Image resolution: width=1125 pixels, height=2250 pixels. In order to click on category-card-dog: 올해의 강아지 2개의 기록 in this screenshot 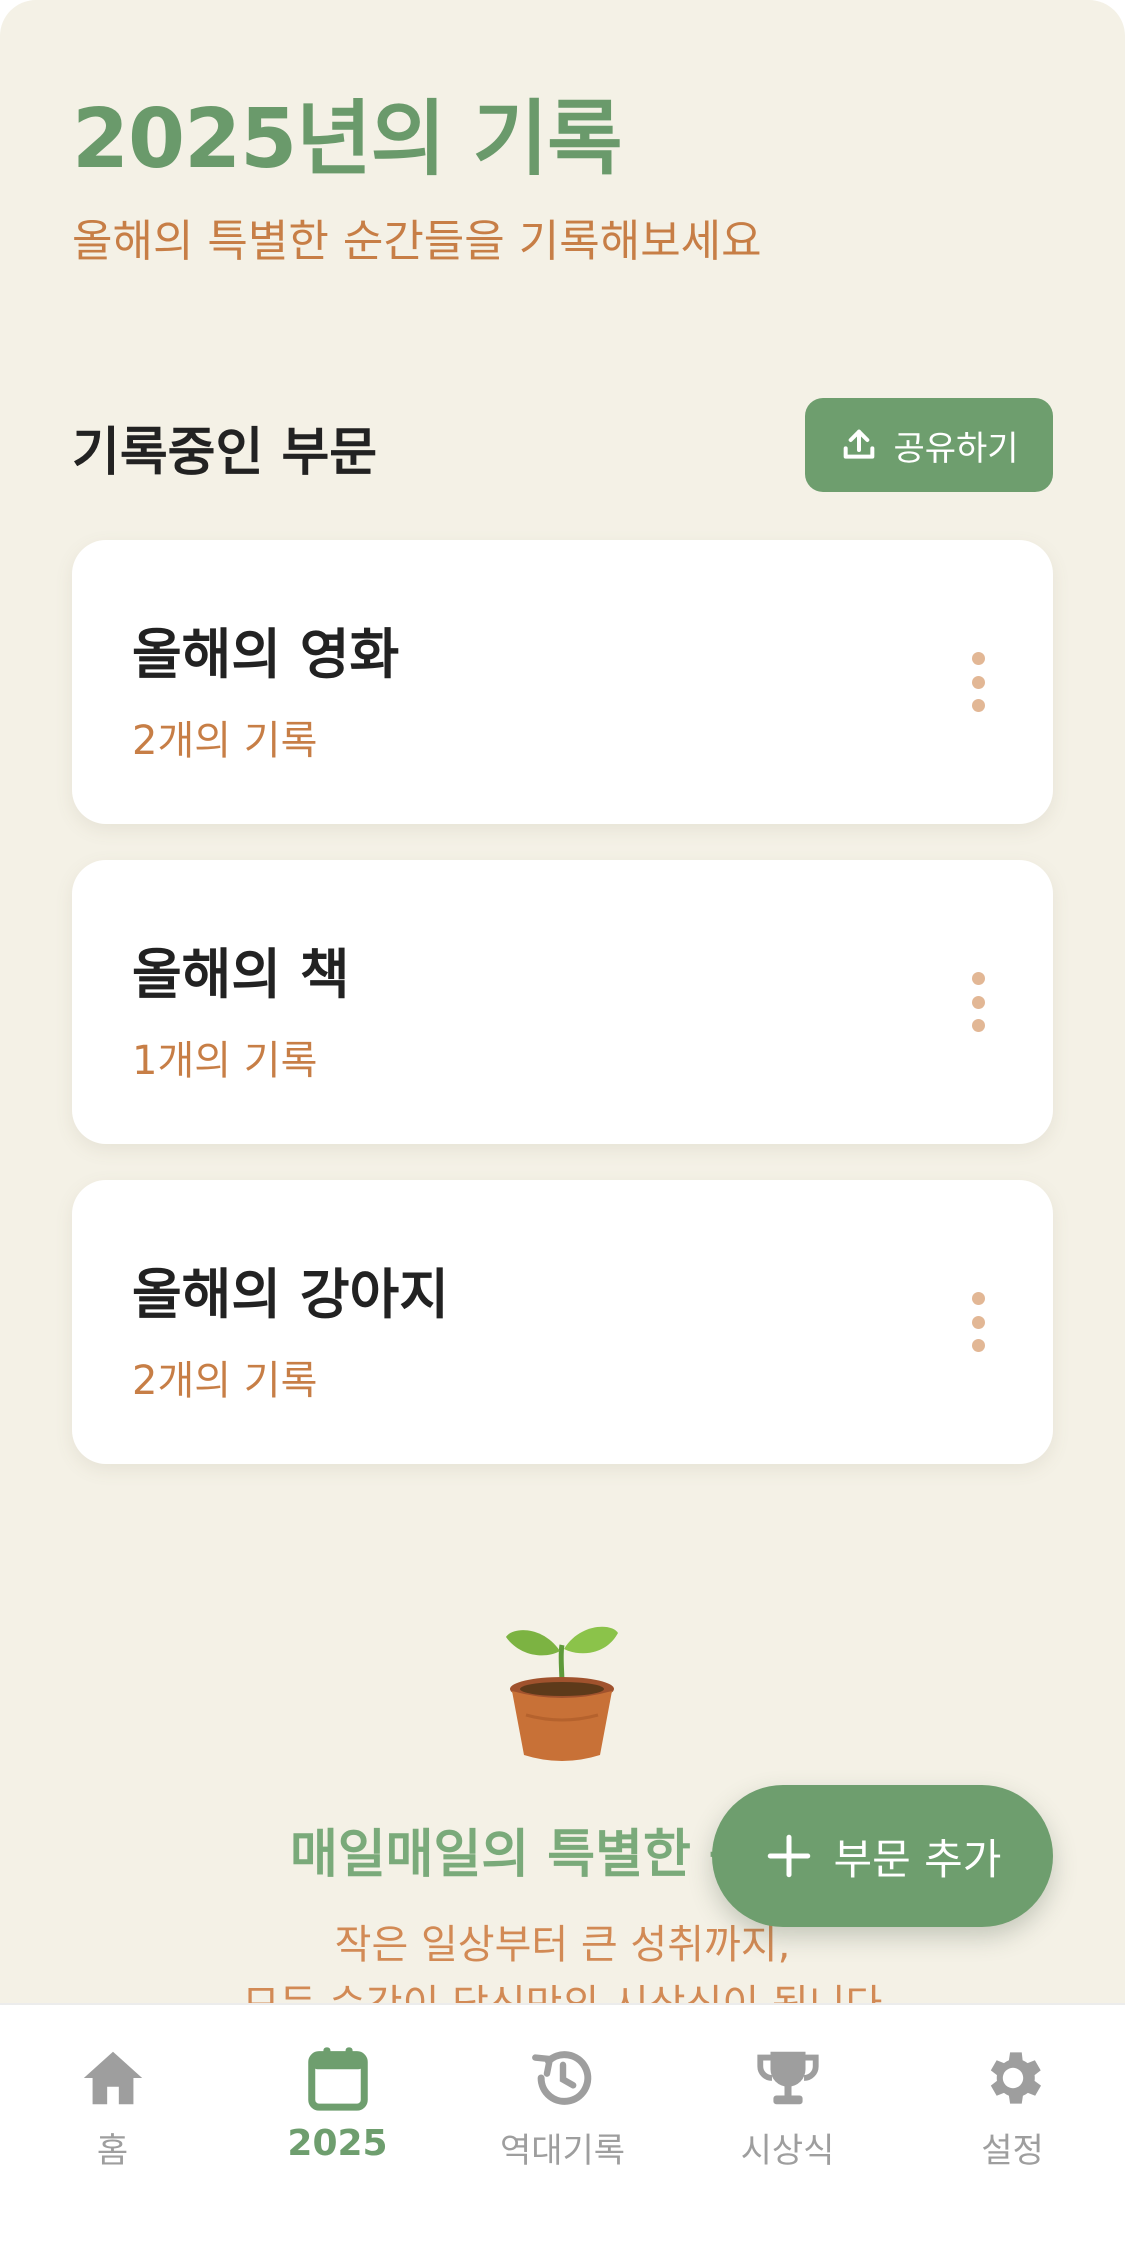, I will do `click(562, 1322)`.